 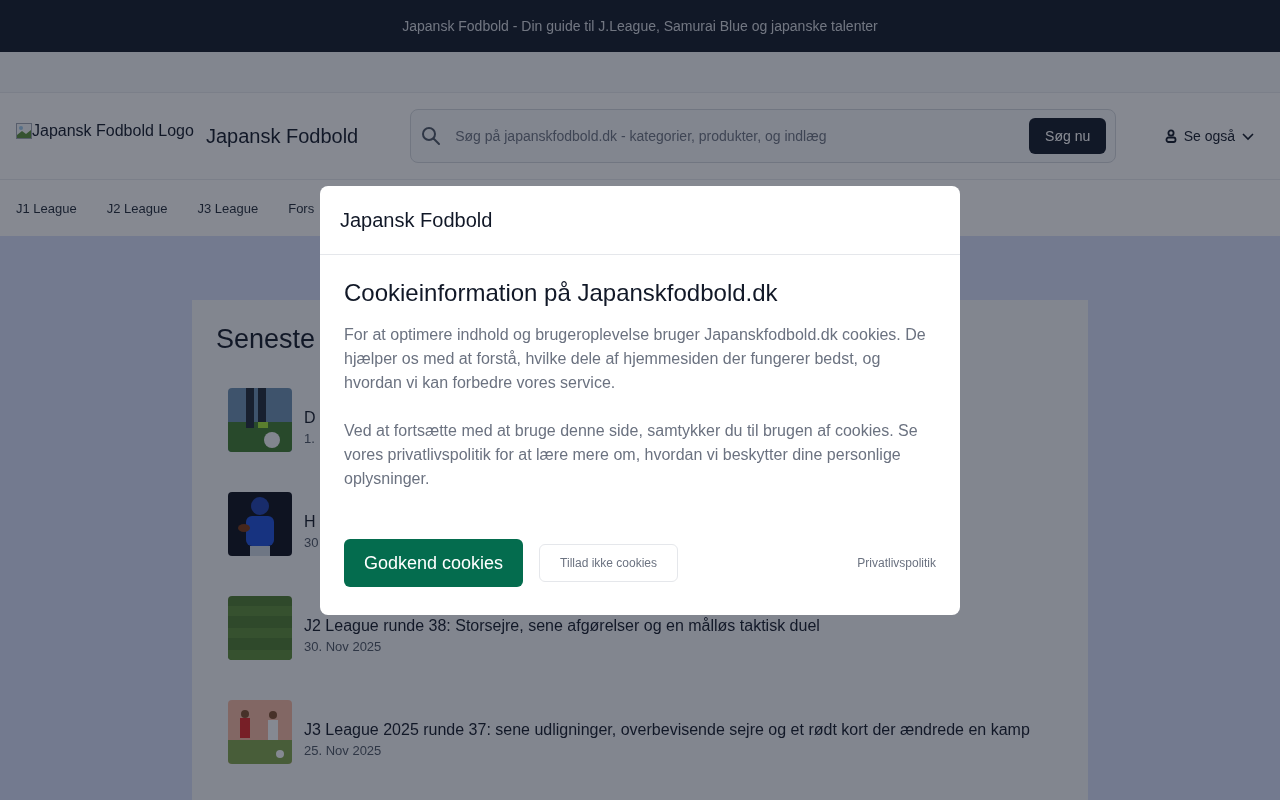 What do you see at coordinates (434, 563) in the screenshot?
I see `accept-button: Godkend cookies` at bounding box center [434, 563].